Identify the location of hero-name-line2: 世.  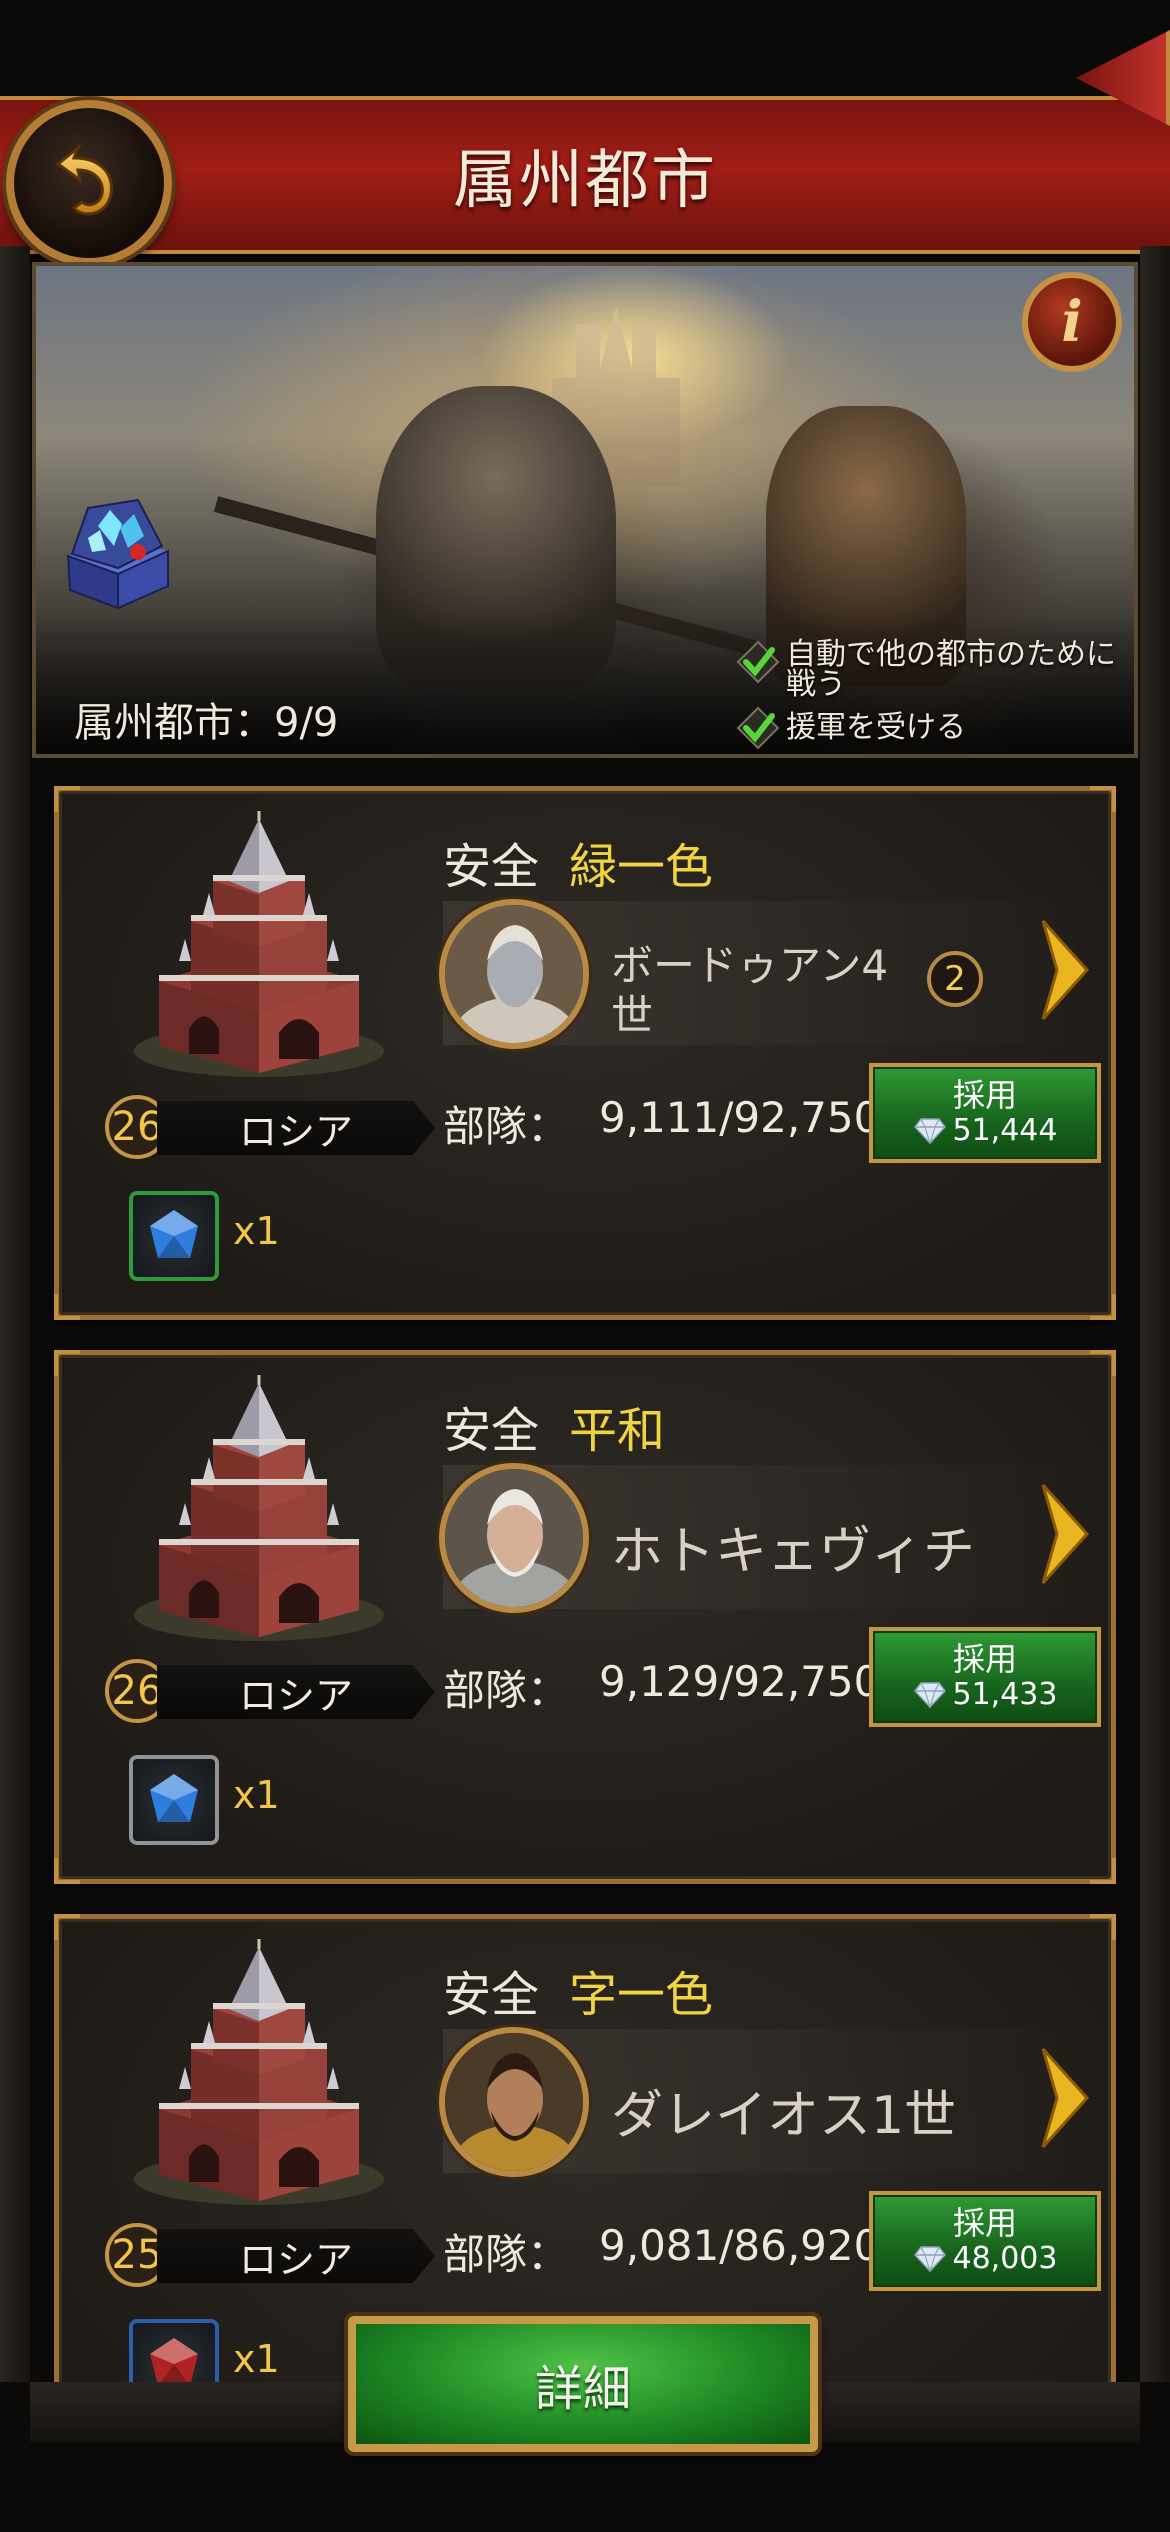
(632, 1015).